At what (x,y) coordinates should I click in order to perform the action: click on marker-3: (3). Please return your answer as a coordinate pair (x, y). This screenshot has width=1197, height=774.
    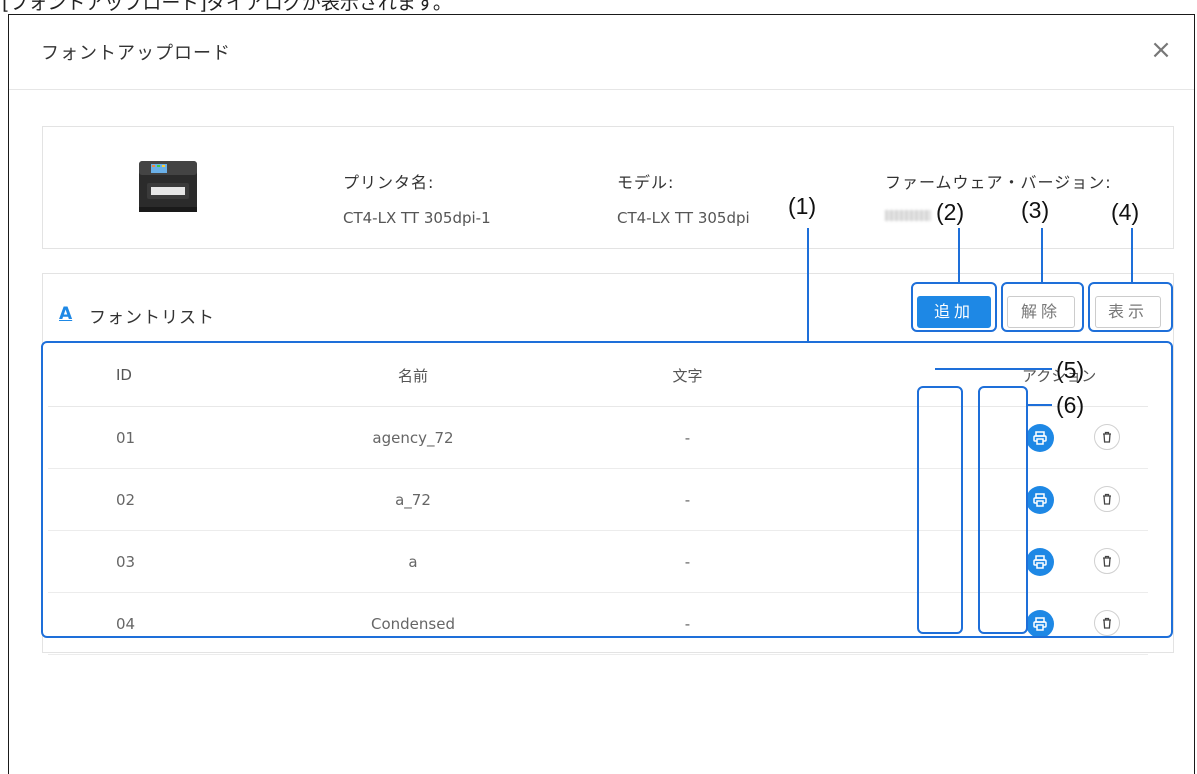
    Looking at the image, I should click on (1035, 210).